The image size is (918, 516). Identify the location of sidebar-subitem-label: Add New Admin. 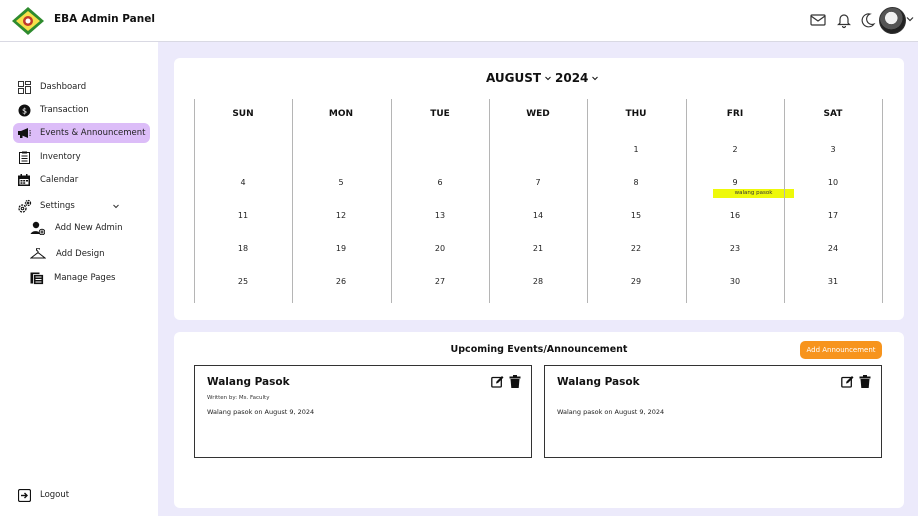
(89, 228).